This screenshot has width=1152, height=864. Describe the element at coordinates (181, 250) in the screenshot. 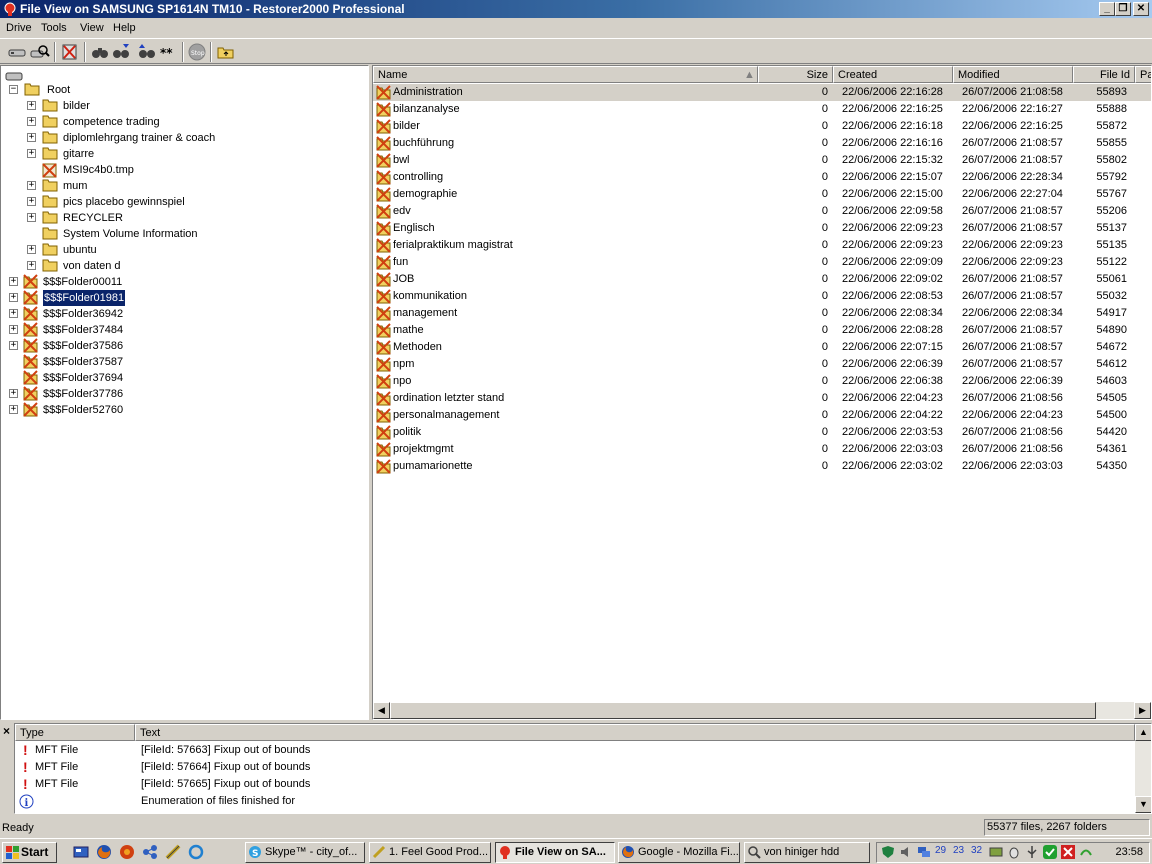

I see `tree-item: + ubuntu` at that location.